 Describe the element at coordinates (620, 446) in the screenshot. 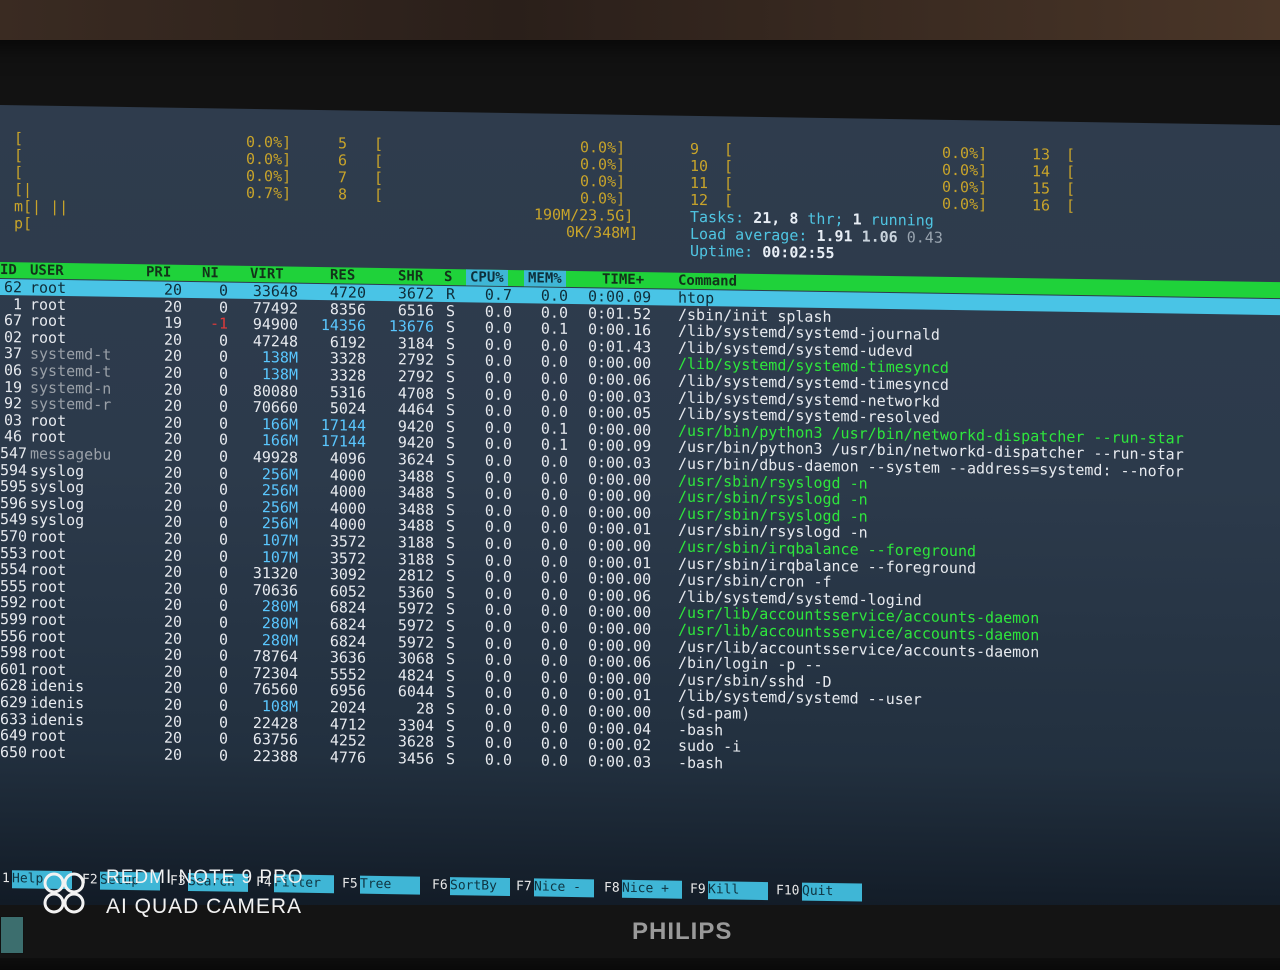

I see `cell-time: 0:00.09` at that location.